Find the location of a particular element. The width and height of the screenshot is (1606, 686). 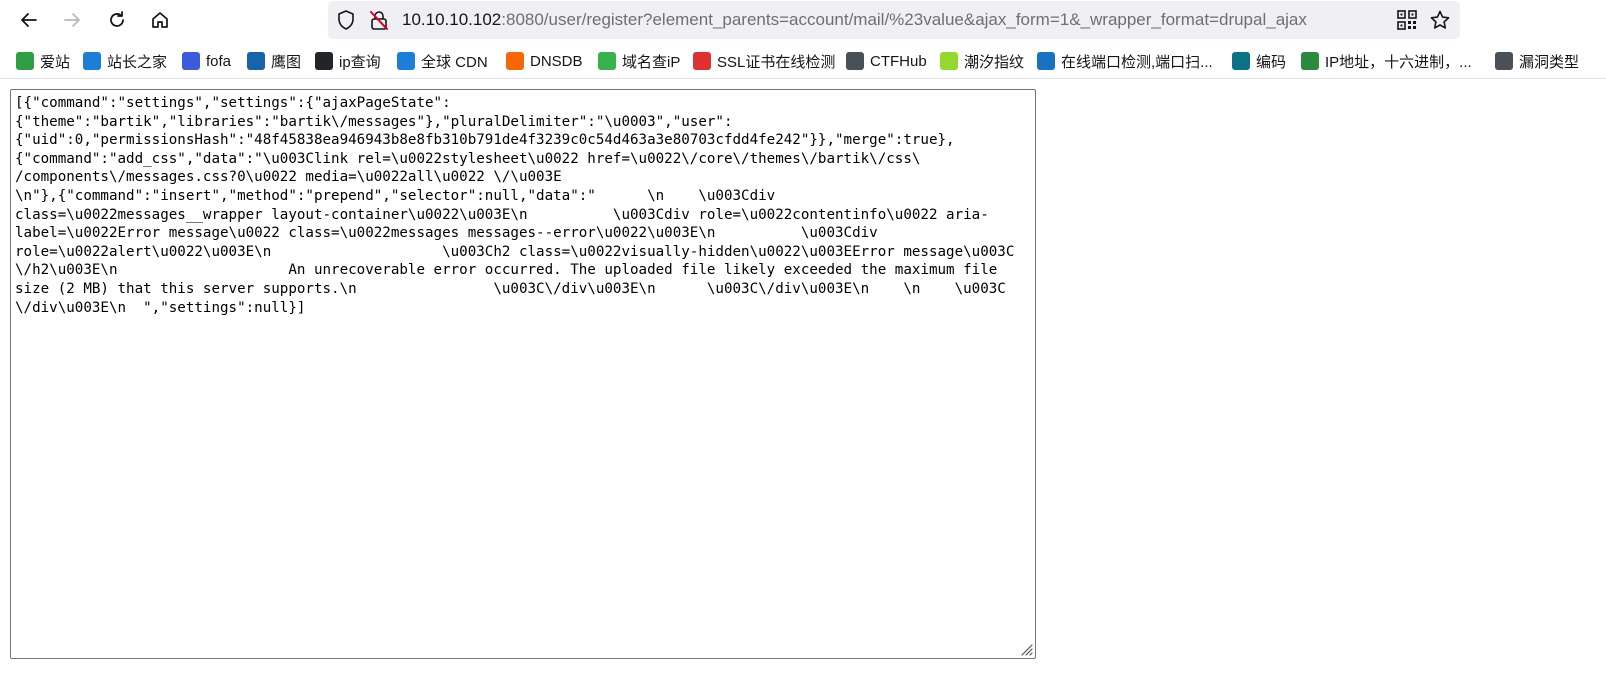

arrow-right-icon is located at coordinates (72, 20).